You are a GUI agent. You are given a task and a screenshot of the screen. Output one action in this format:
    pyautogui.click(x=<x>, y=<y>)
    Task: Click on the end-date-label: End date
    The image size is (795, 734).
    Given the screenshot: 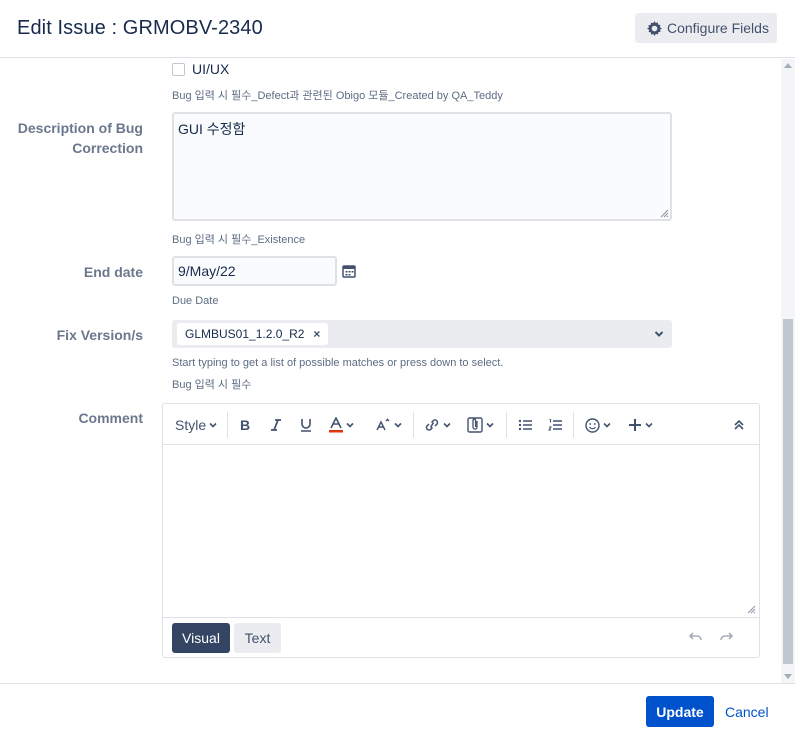 What is the action you would take?
    pyautogui.click(x=113, y=272)
    